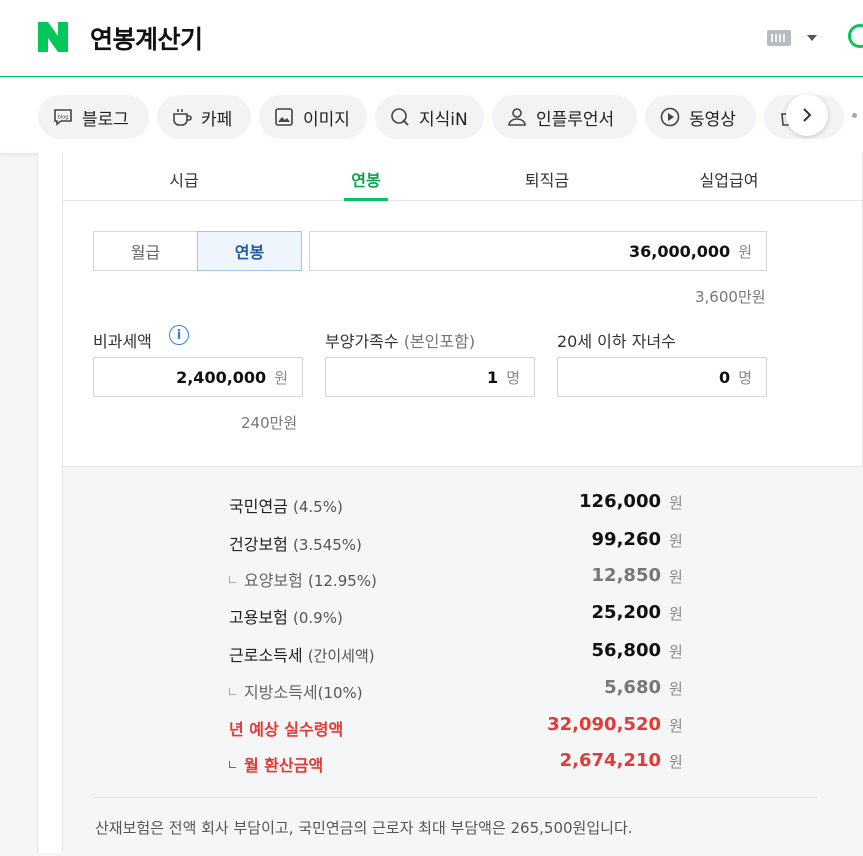  What do you see at coordinates (854, 115) in the screenshot?
I see `more-dot-icon` at bounding box center [854, 115].